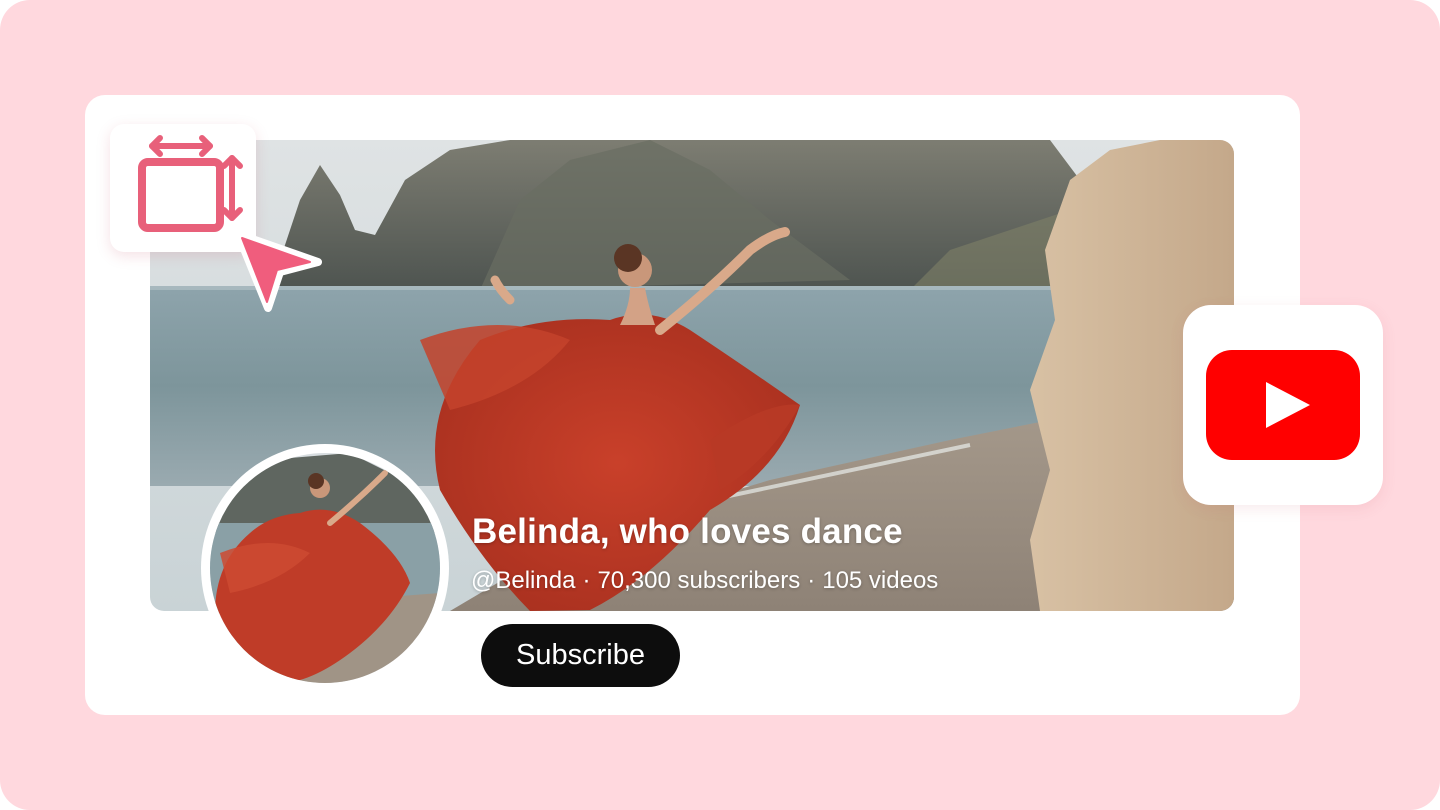 Image resolution: width=1440 pixels, height=810 pixels. Describe the element at coordinates (580, 655) in the screenshot. I see `subscribe-button: Subscribe` at that location.